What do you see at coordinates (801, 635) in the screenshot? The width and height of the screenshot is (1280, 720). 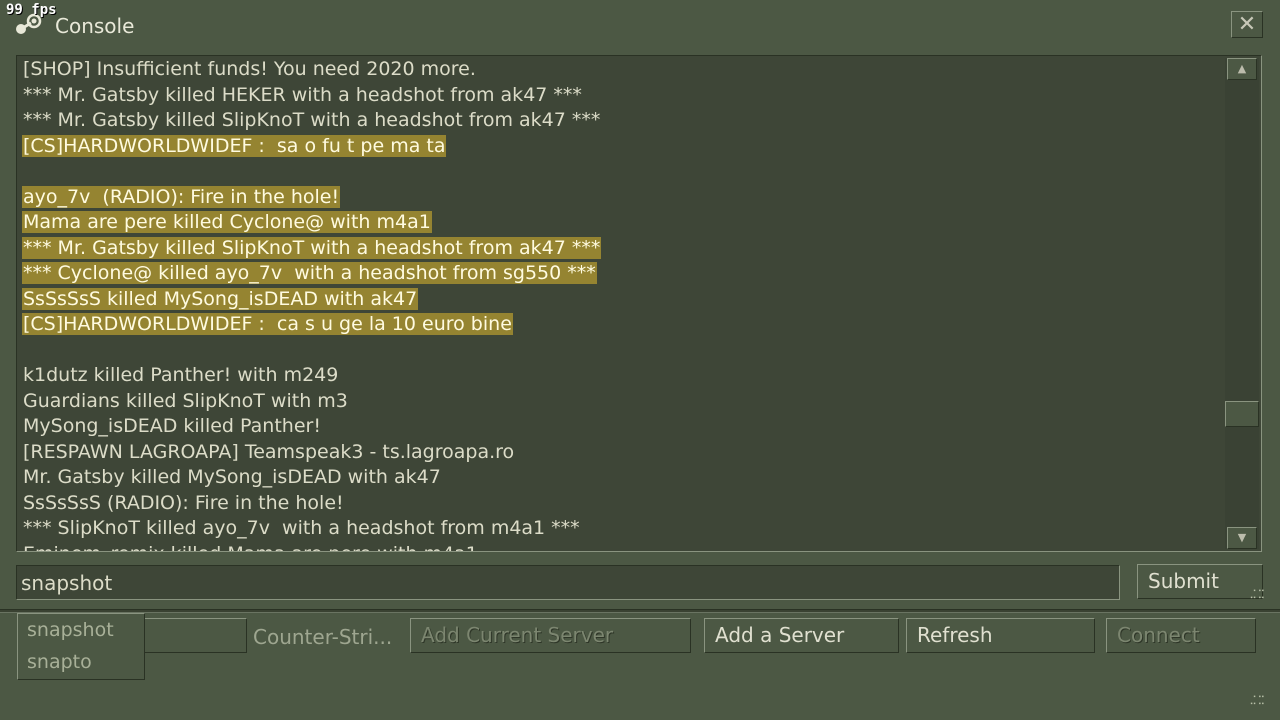 I see `add-server-button: Add a Server` at bounding box center [801, 635].